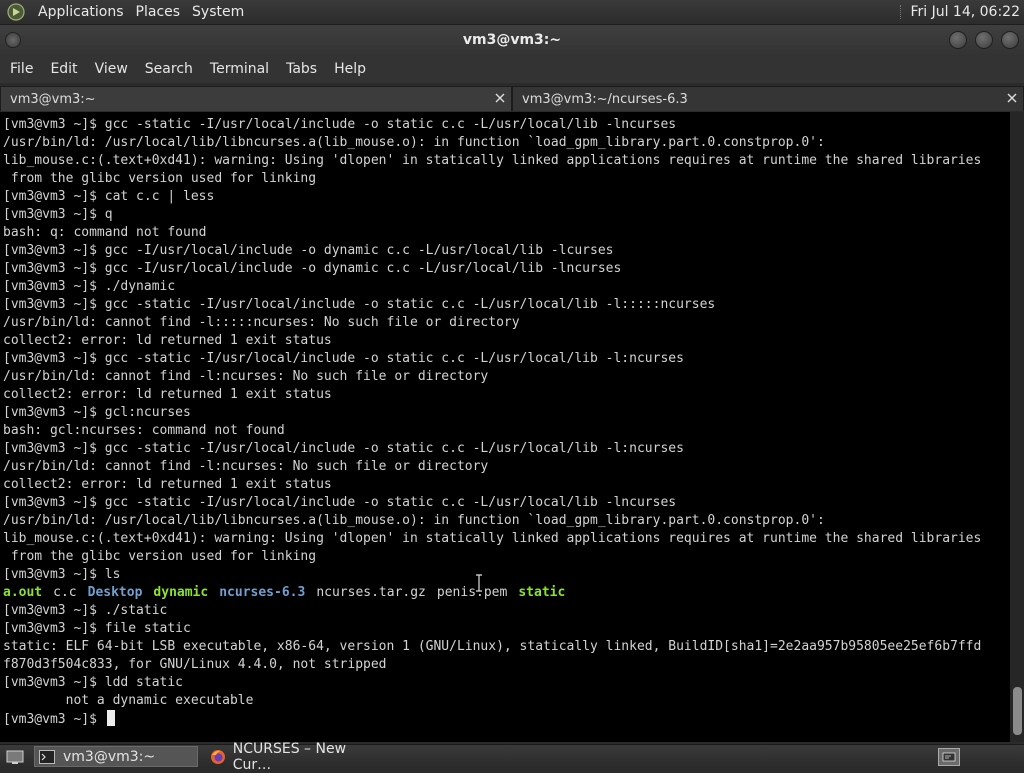  What do you see at coordinates (965, 12) in the screenshot?
I see `clock: Fri Jul 14, 06:22` at bounding box center [965, 12].